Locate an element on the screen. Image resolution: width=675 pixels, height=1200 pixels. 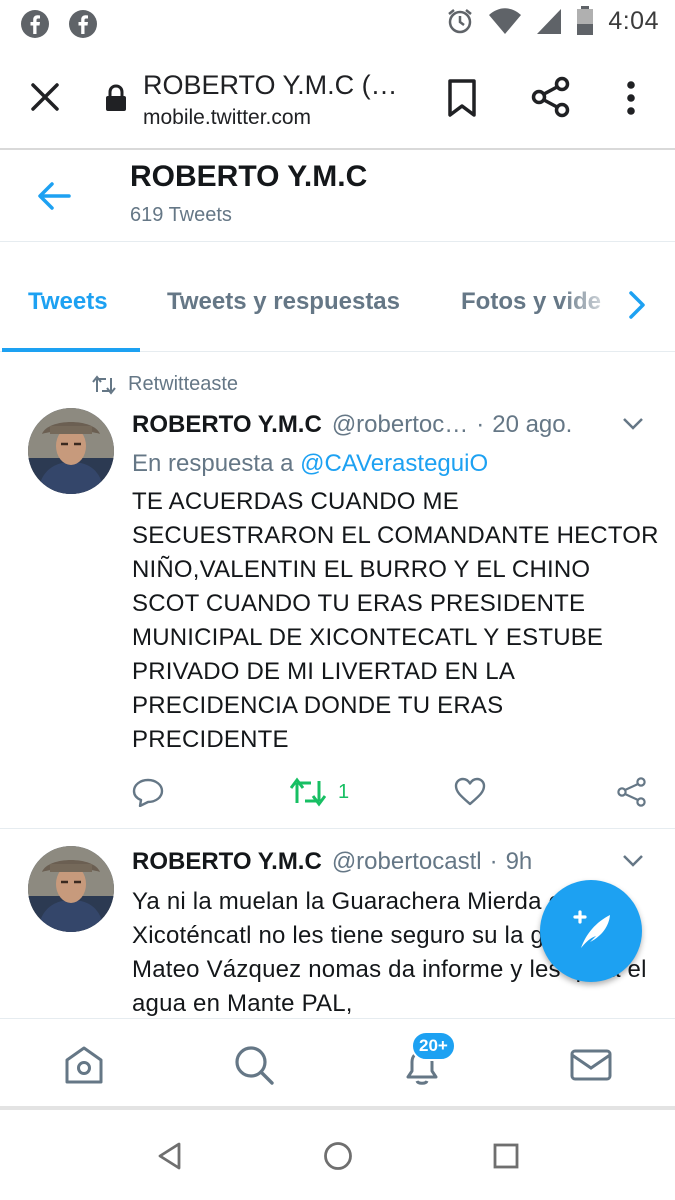
retweet-context: Retwitteaste is located at coordinates (165, 384).